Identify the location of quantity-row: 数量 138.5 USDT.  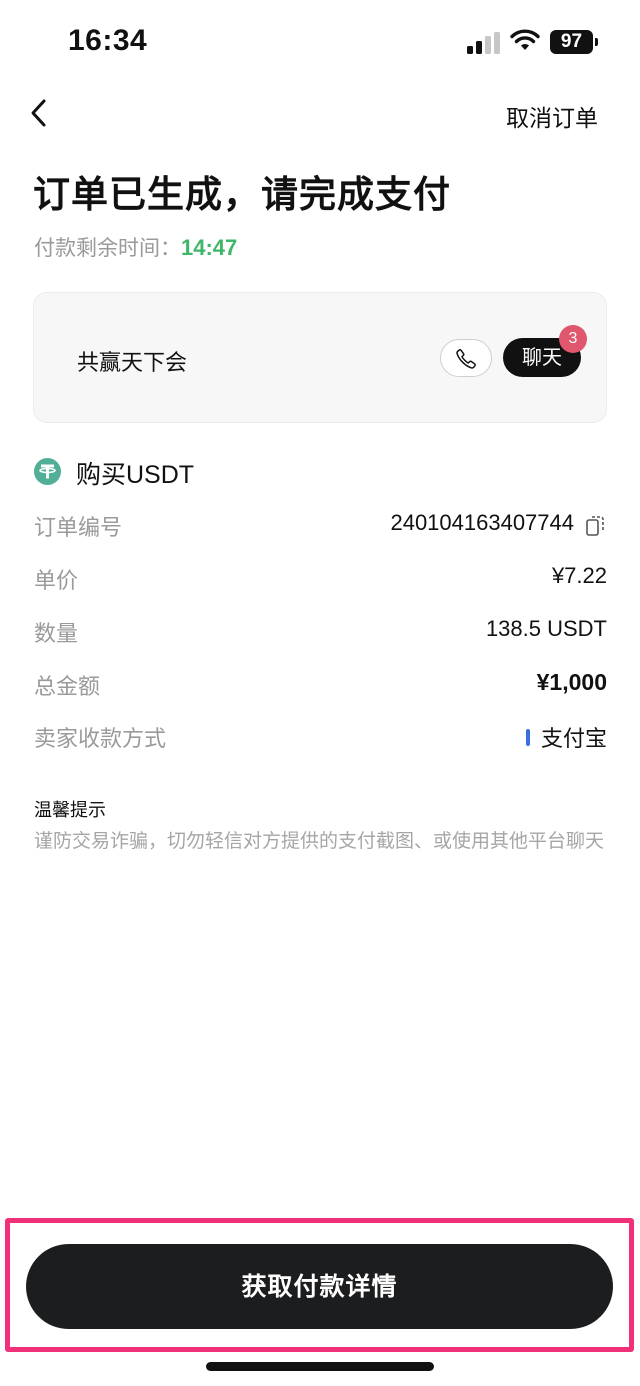
(320, 633).